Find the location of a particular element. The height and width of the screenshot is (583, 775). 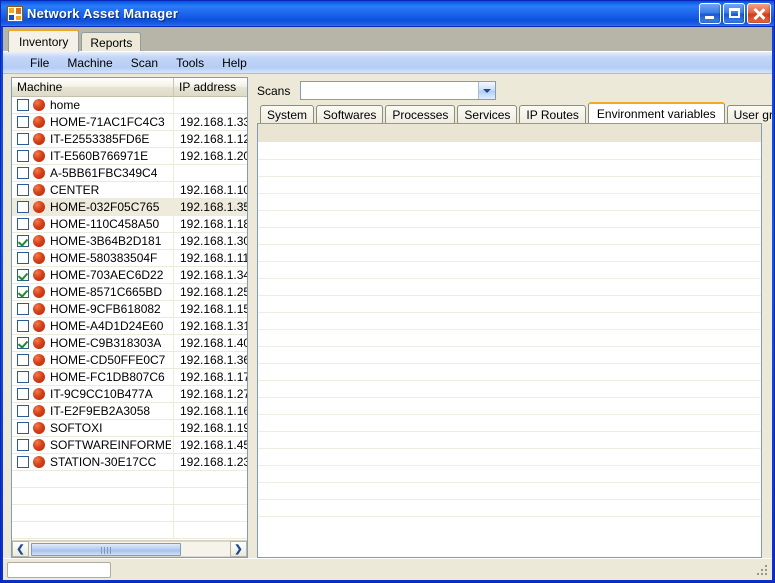

machine-row: IT-E560B766971E 192.168.1.20 is located at coordinates (129, 156).